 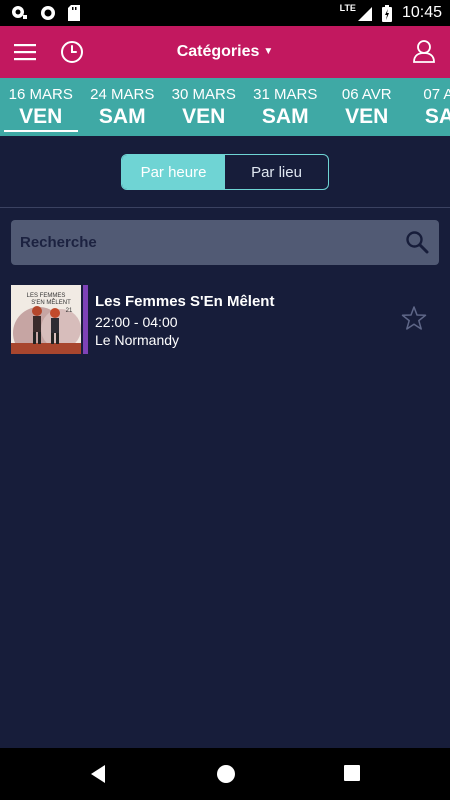 I want to click on svg-text: 21, so click(x=69, y=311).